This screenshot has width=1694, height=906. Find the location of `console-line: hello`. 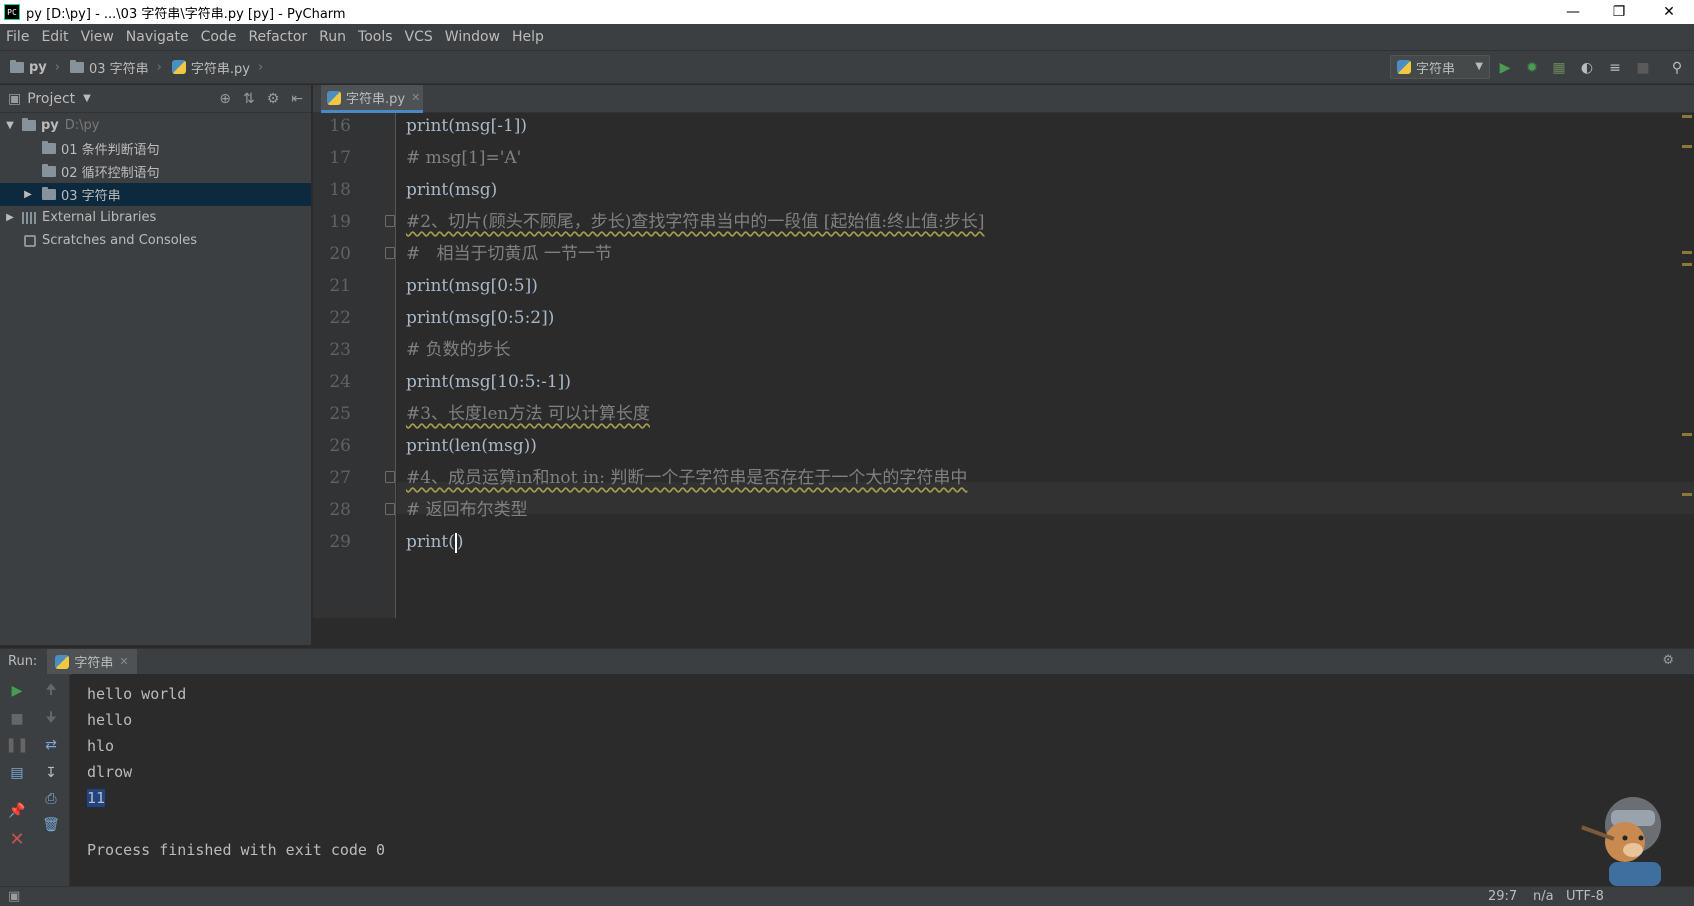

console-line: hello is located at coordinates (110, 720).